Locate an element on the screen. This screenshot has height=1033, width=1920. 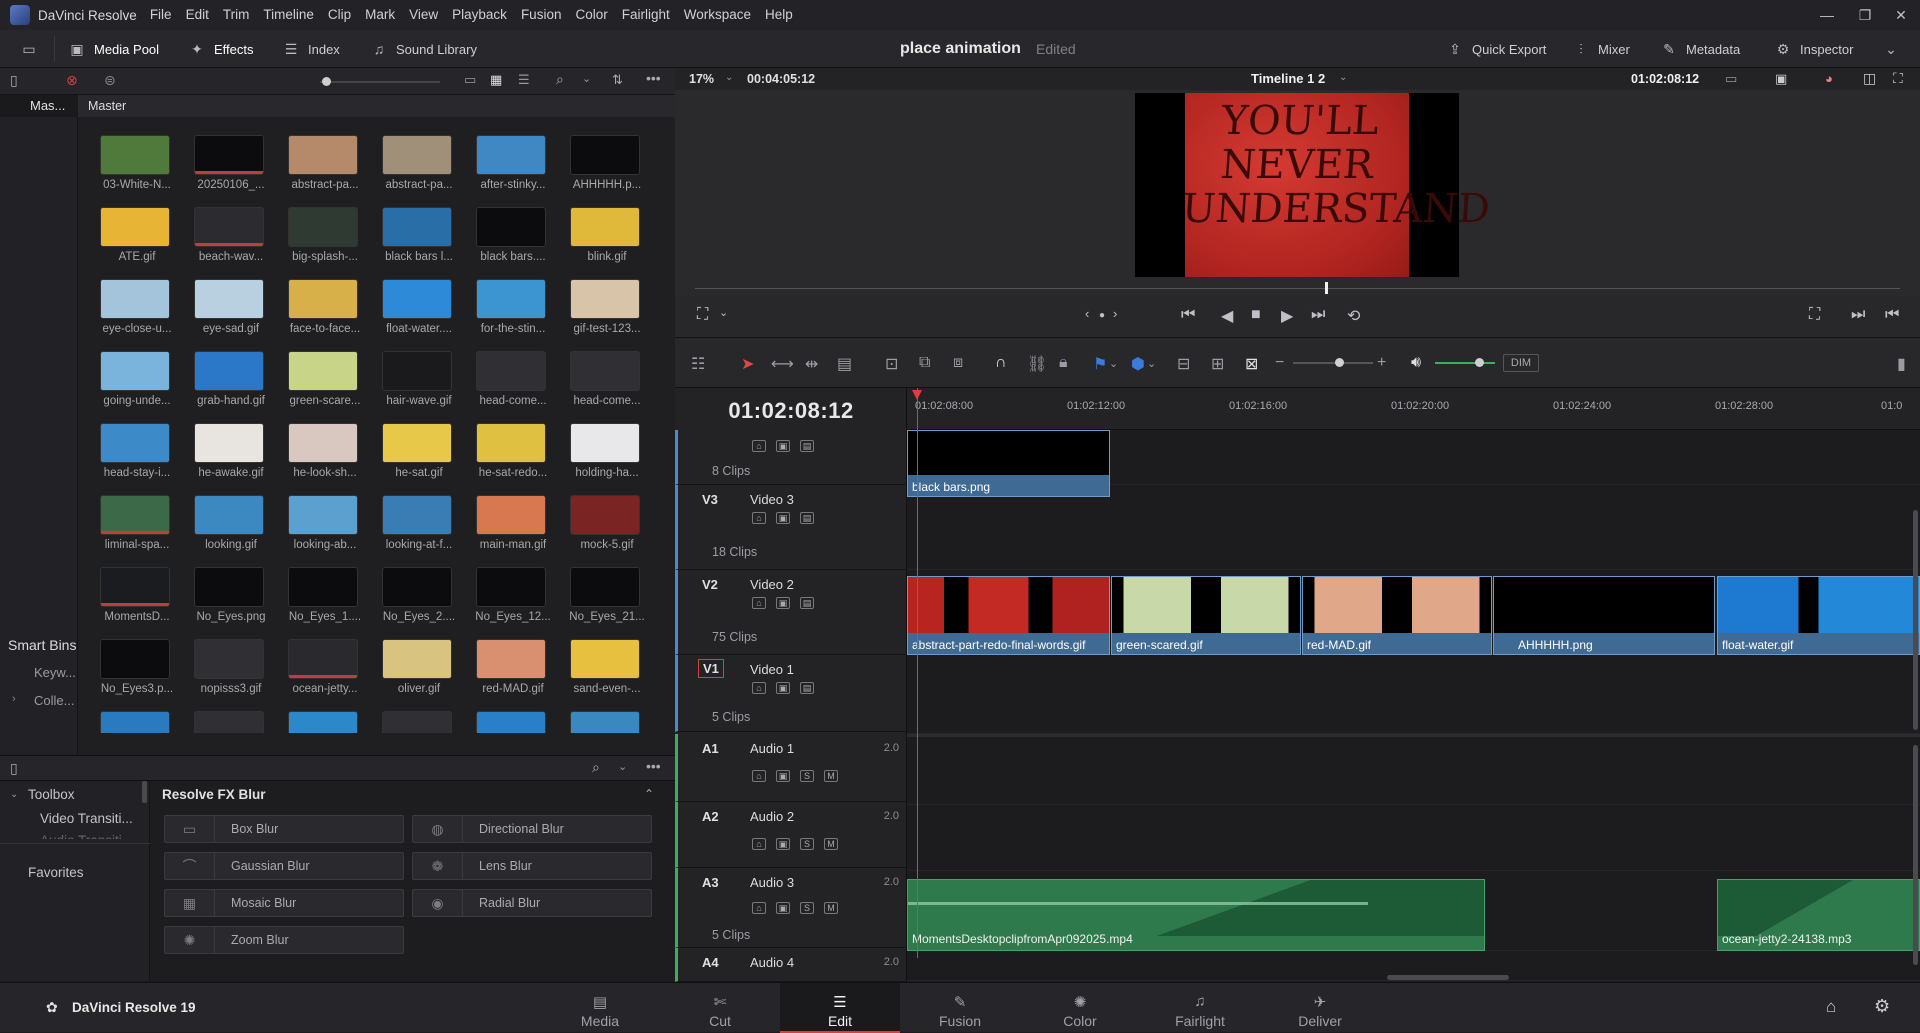
effects-sidebar-icon: ▯ is located at coordinates (14, 768).